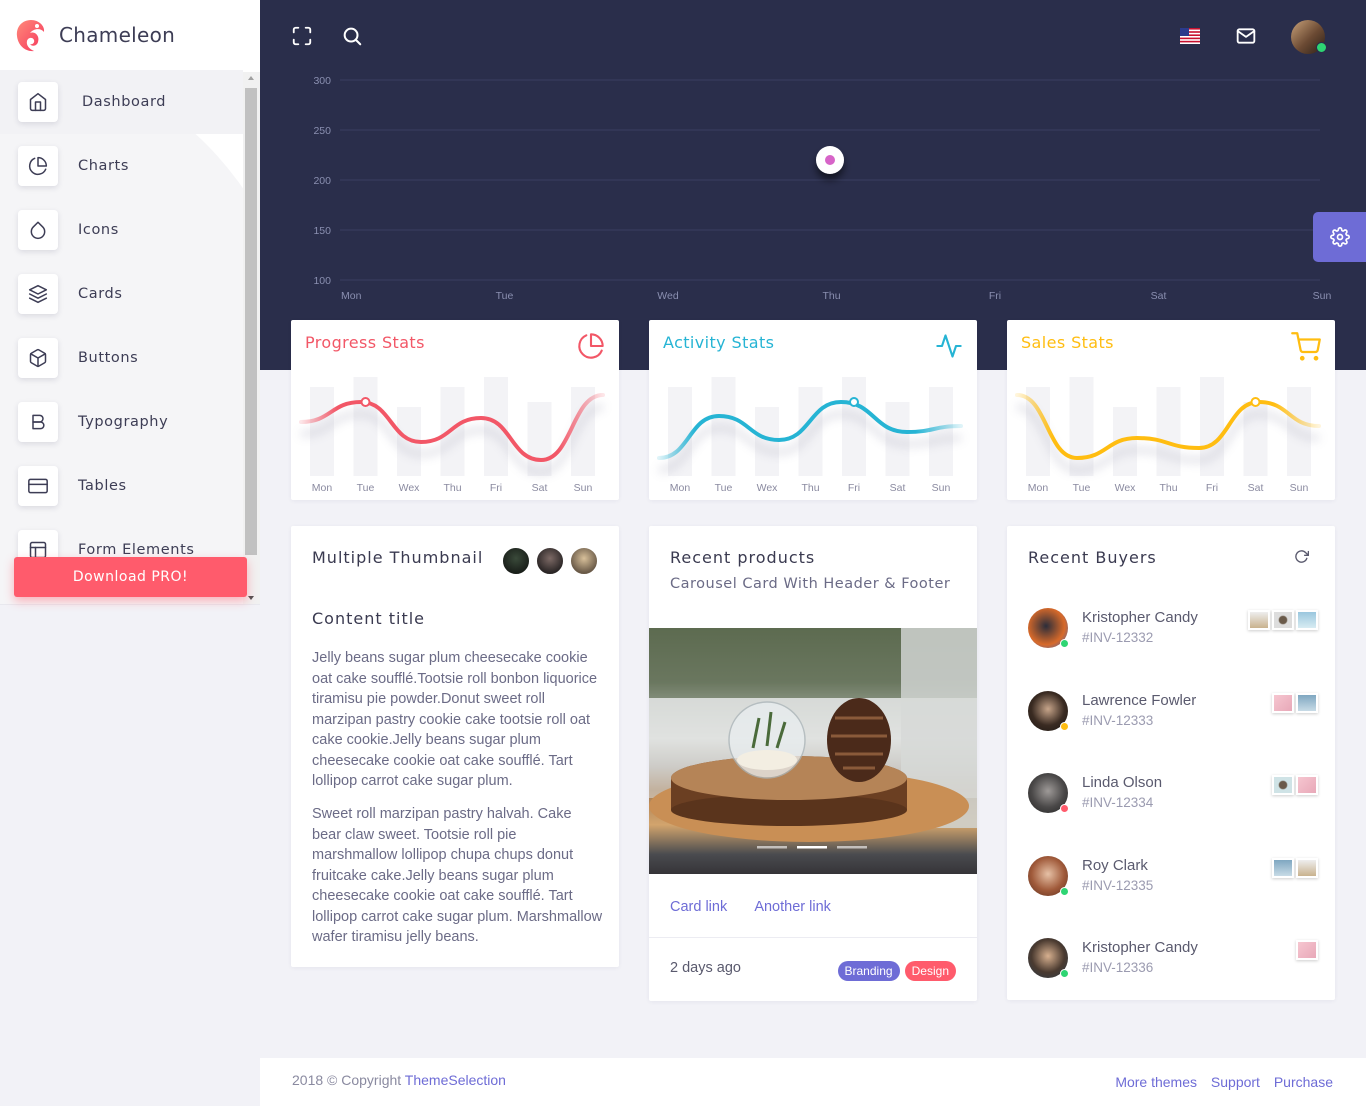 The image size is (1366, 1106). Describe the element at coordinates (121, 294) in the screenshot. I see `sidebar-item-cards: Cards` at that location.